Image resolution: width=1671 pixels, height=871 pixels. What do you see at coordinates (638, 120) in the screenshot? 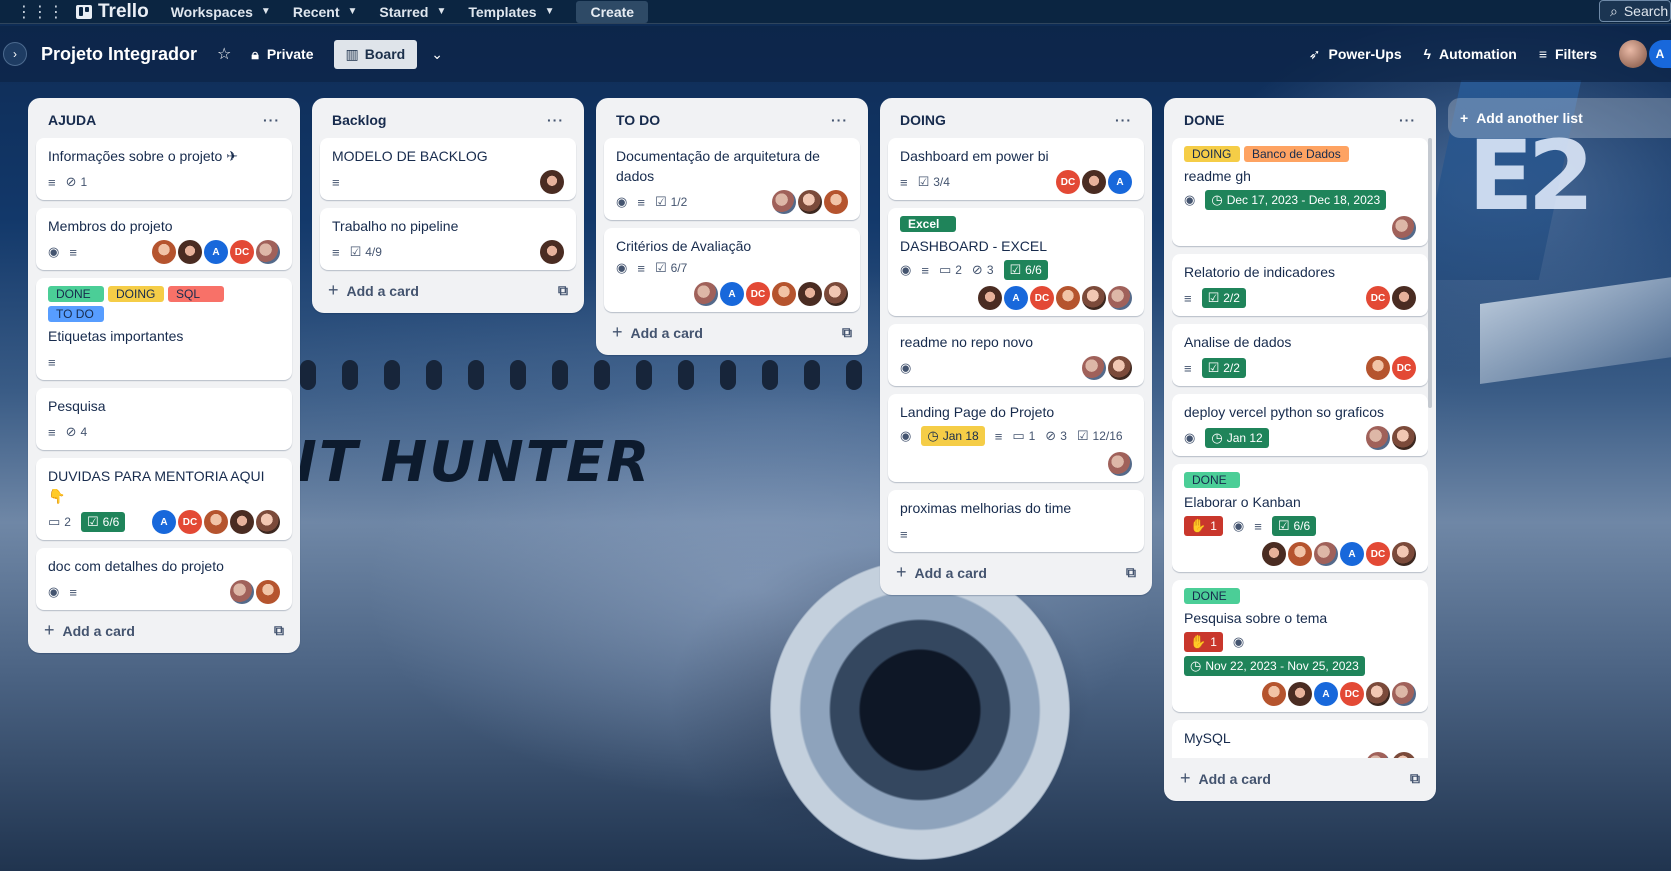
I see `list-title: TO DO` at bounding box center [638, 120].